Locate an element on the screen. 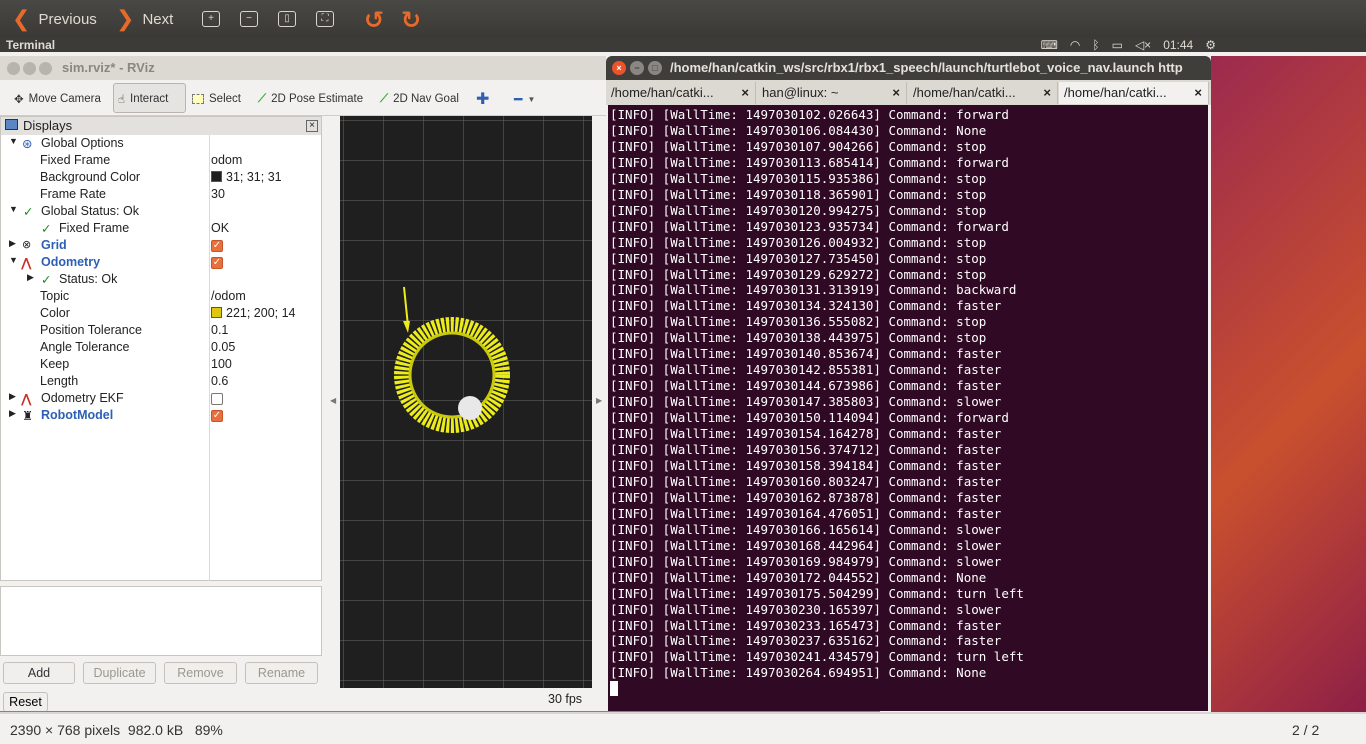  remove-tool-minus-icon: ━ ▼ is located at coordinates (524, 99).